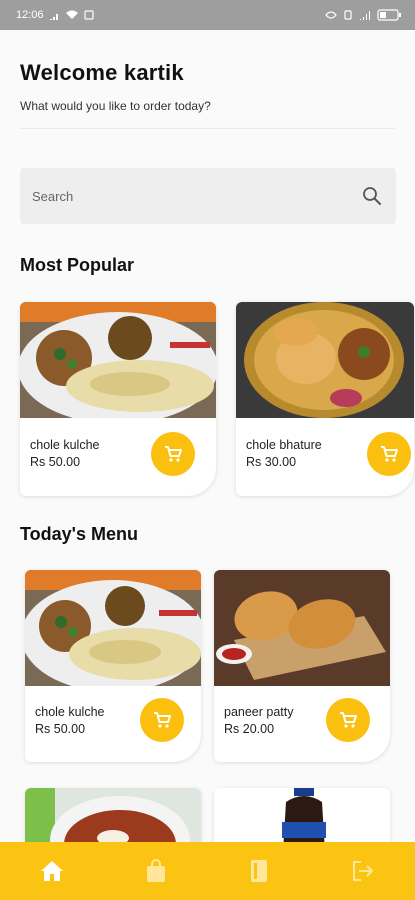 Image resolution: width=415 pixels, height=900 pixels. I want to click on signal-icon, so click(53, 16).